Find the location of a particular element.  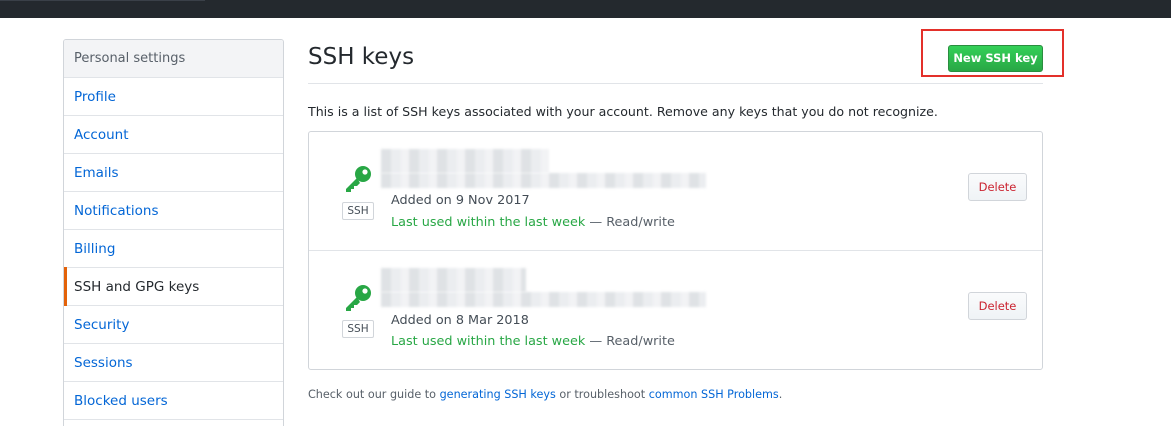

top-navigation-bar is located at coordinates (585, 9).